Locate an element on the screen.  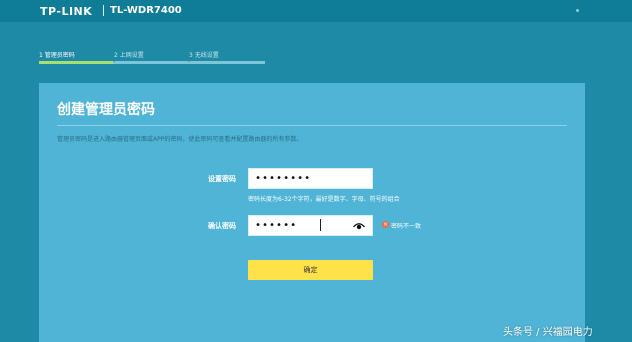
error-icon: × is located at coordinates (385, 224).